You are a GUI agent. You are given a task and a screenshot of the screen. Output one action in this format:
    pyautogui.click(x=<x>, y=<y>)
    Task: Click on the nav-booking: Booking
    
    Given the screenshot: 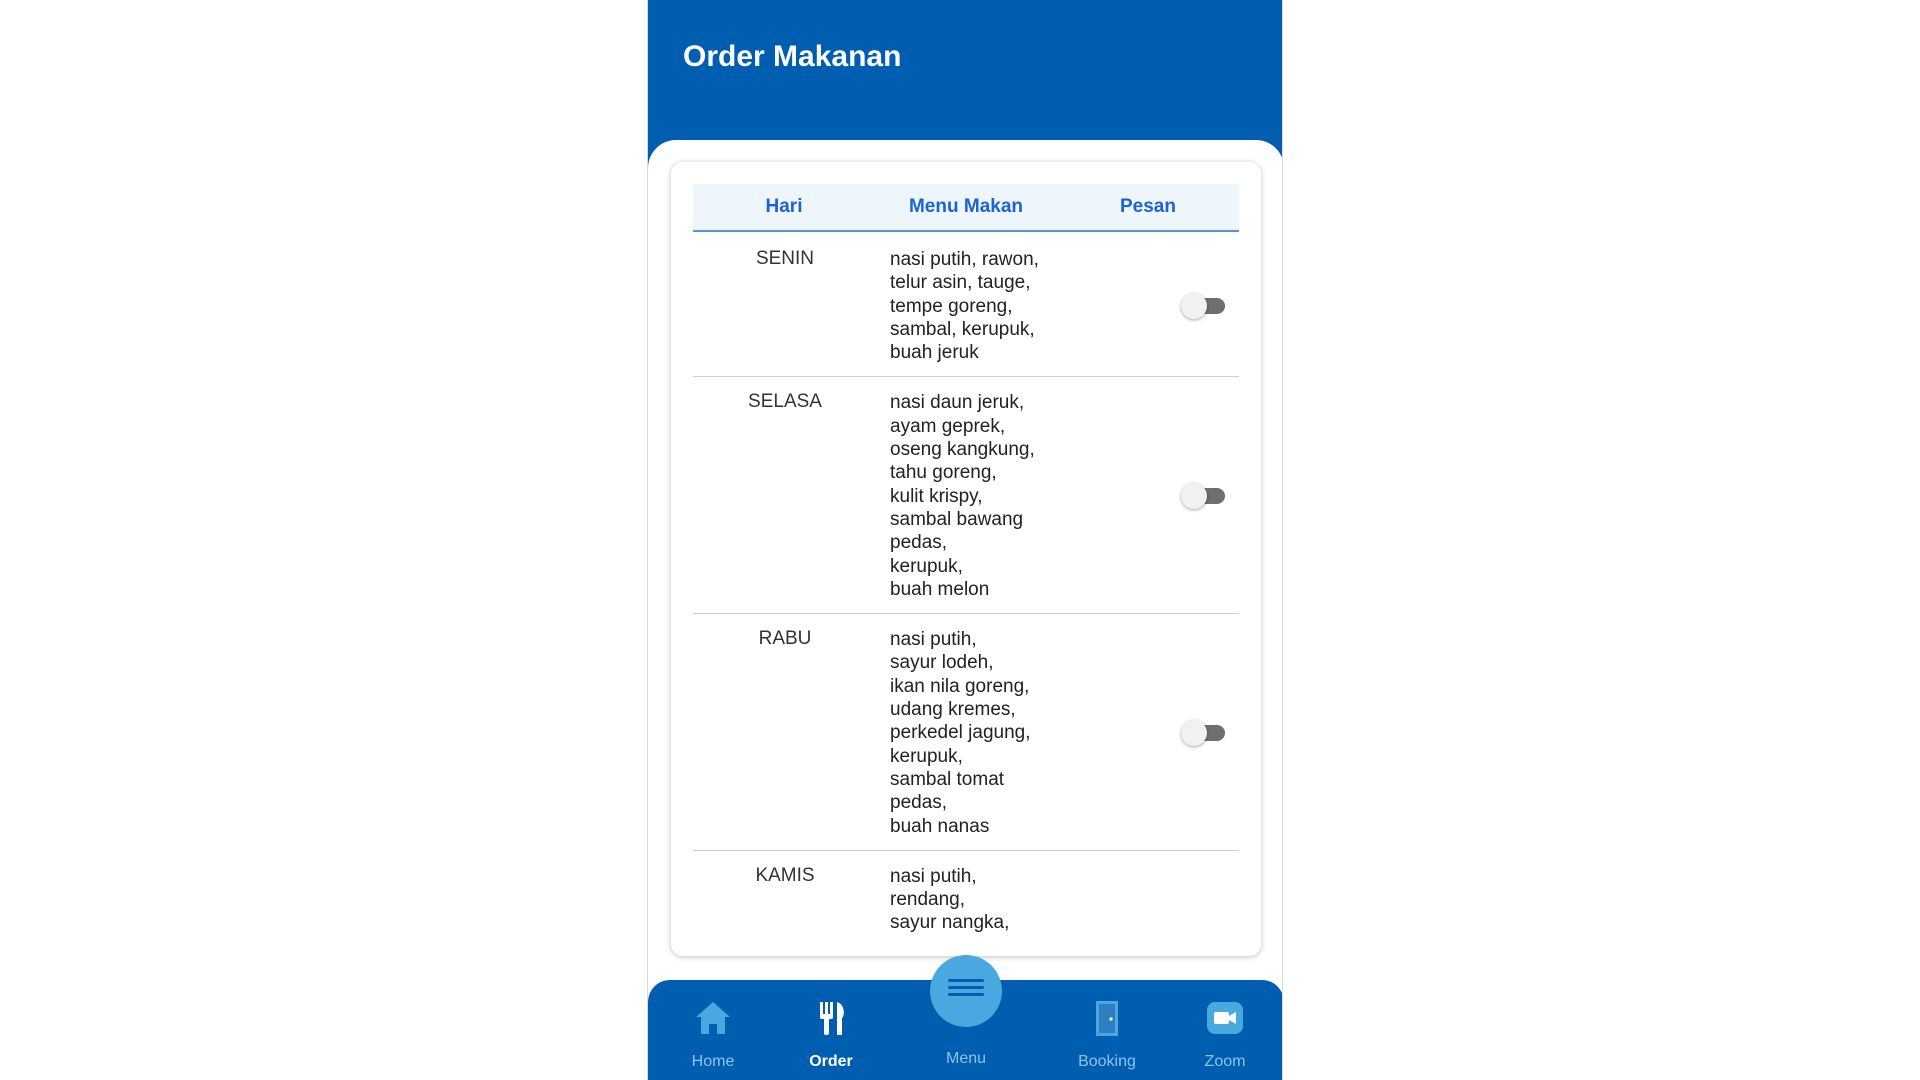 What is the action you would take?
    pyautogui.click(x=1107, y=1030)
    